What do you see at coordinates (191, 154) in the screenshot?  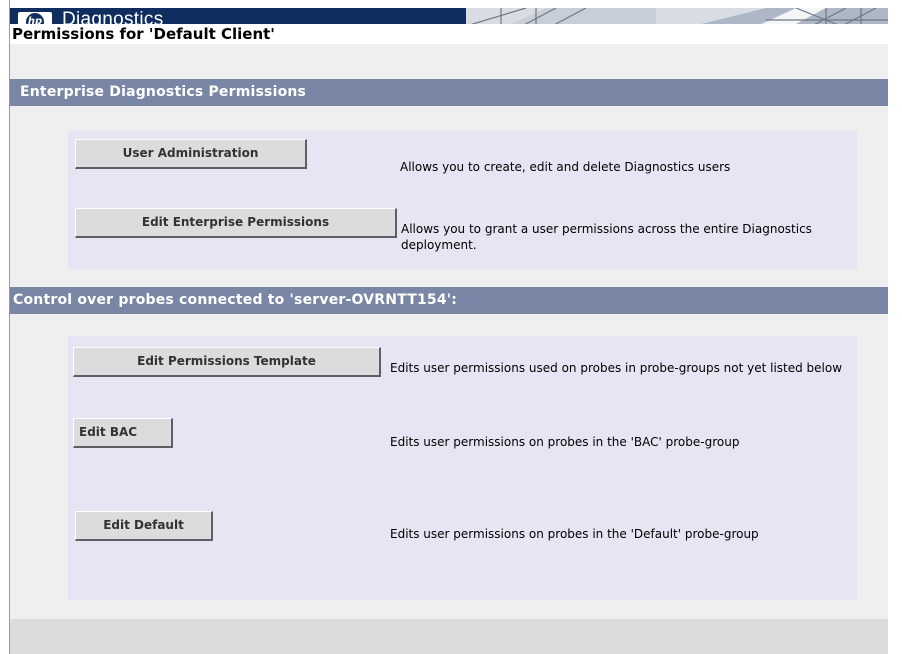 I see `user-administration-button: User Administration` at bounding box center [191, 154].